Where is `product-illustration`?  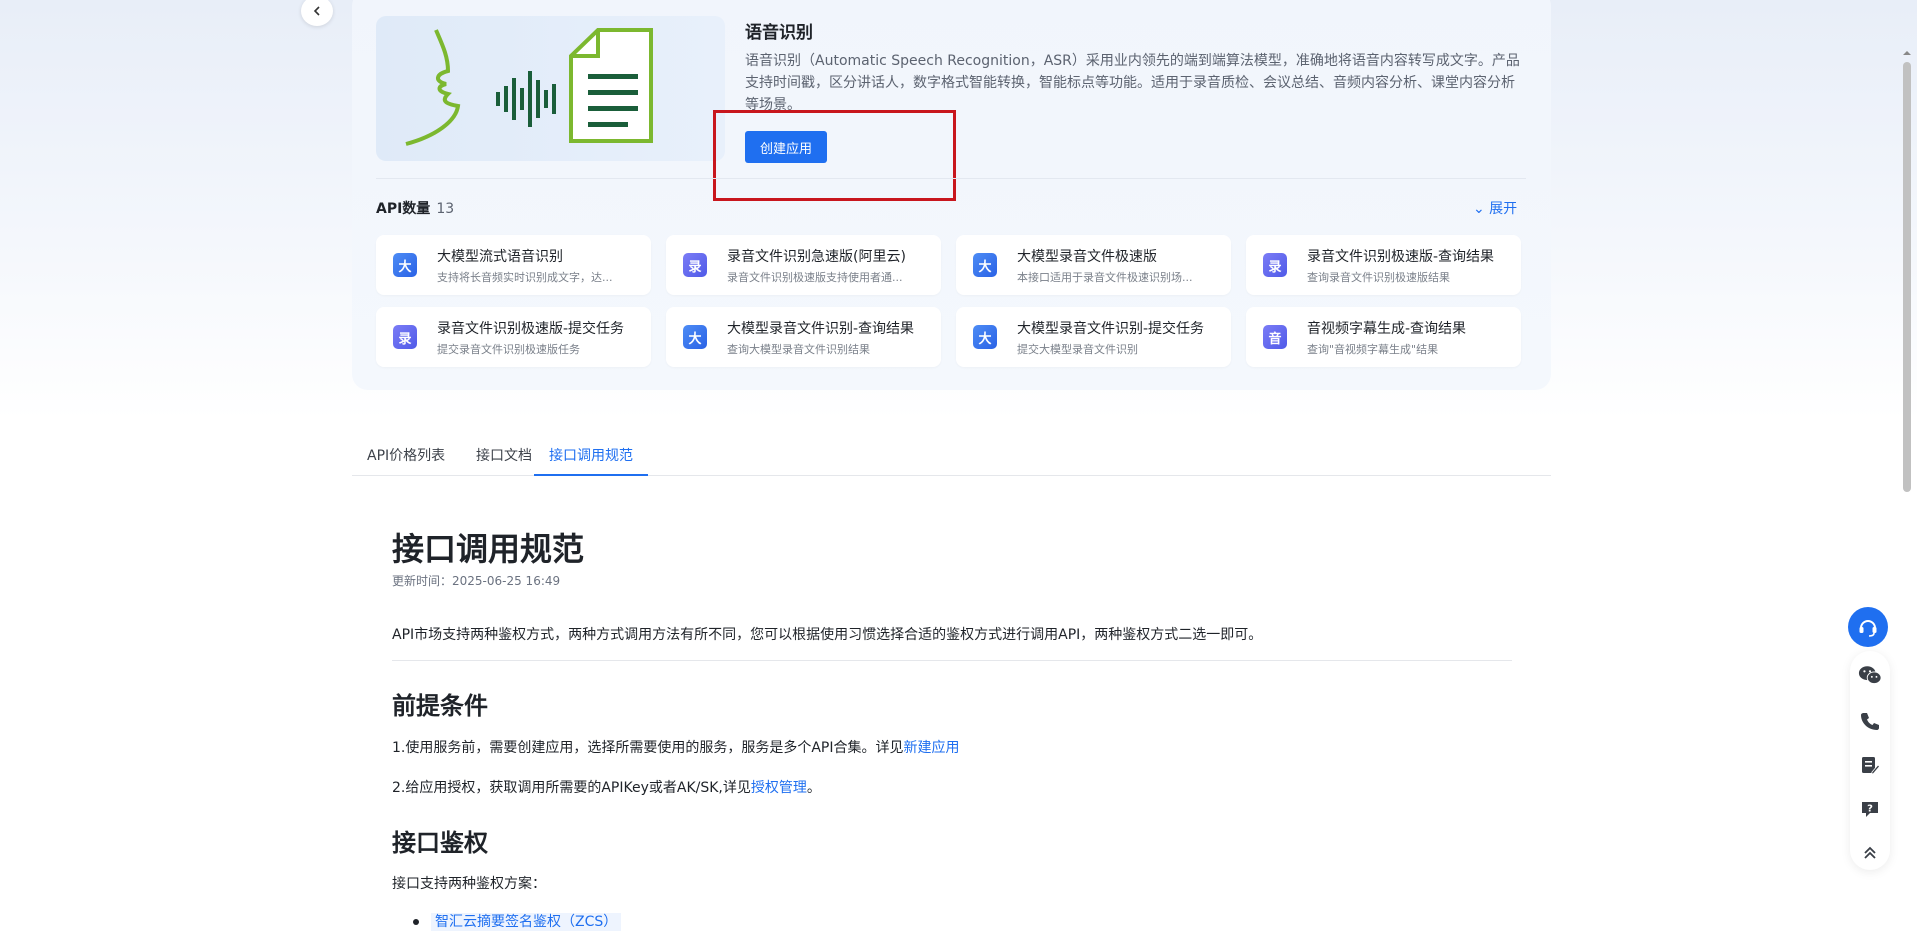 product-illustration is located at coordinates (550, 88).